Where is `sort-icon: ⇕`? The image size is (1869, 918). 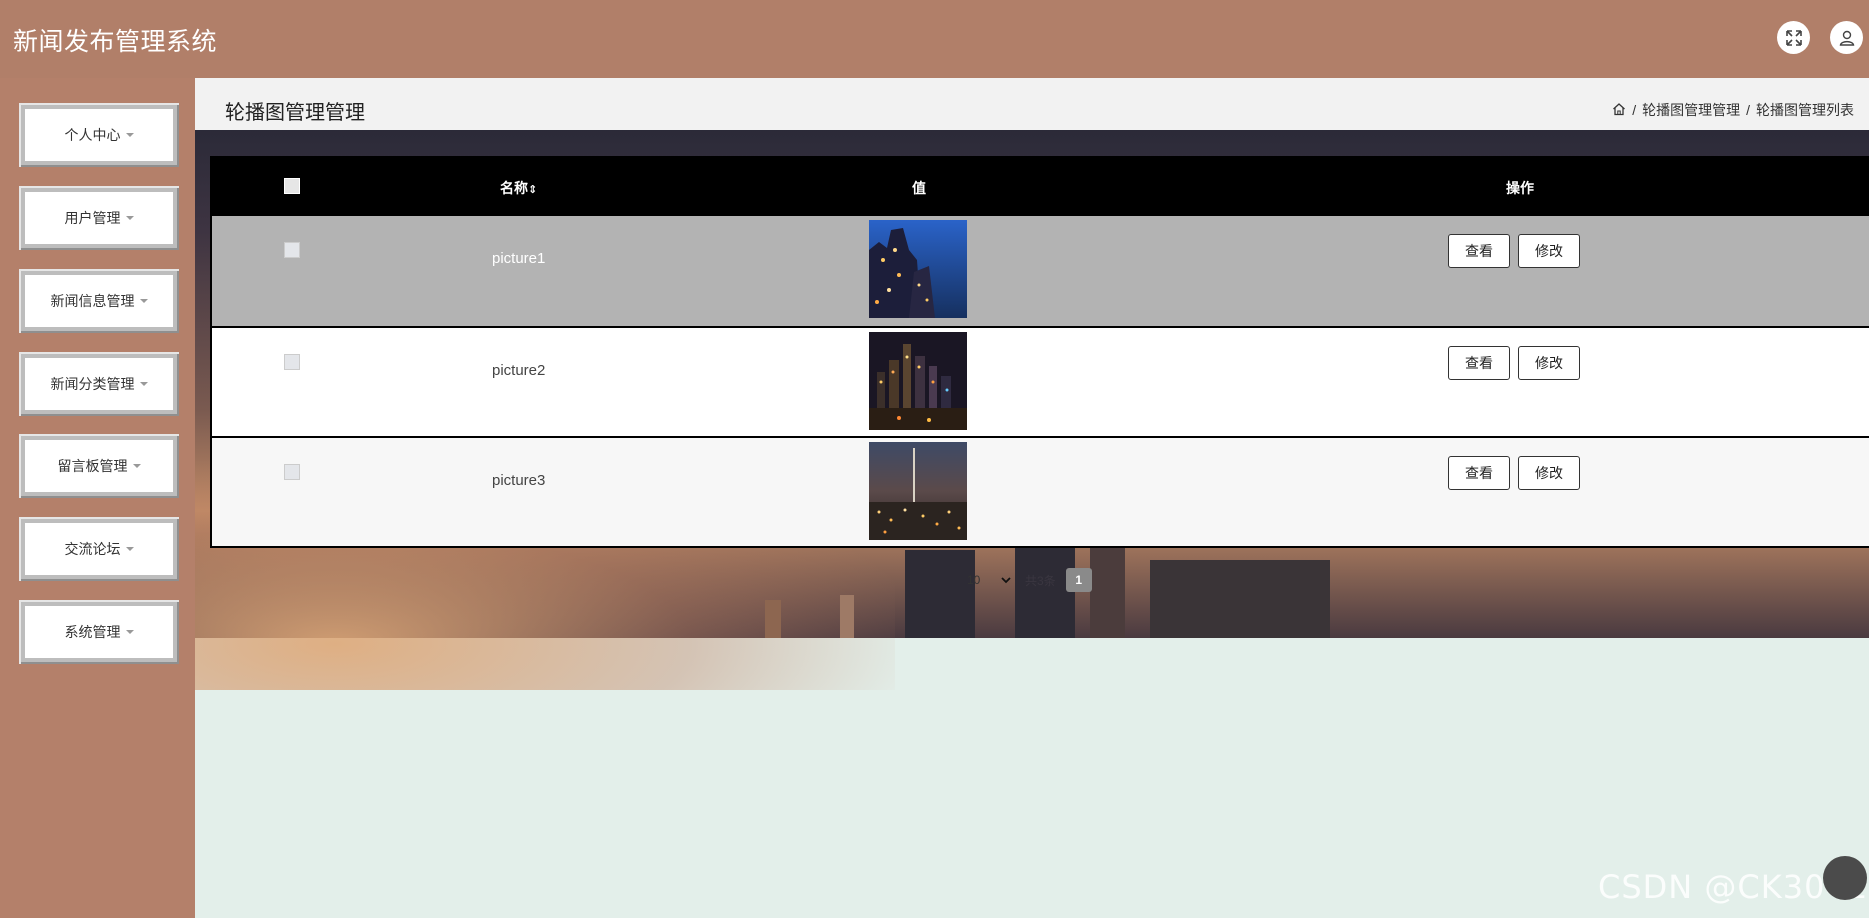 sort-icon: ⇕ is located at coordinates (532, 190).